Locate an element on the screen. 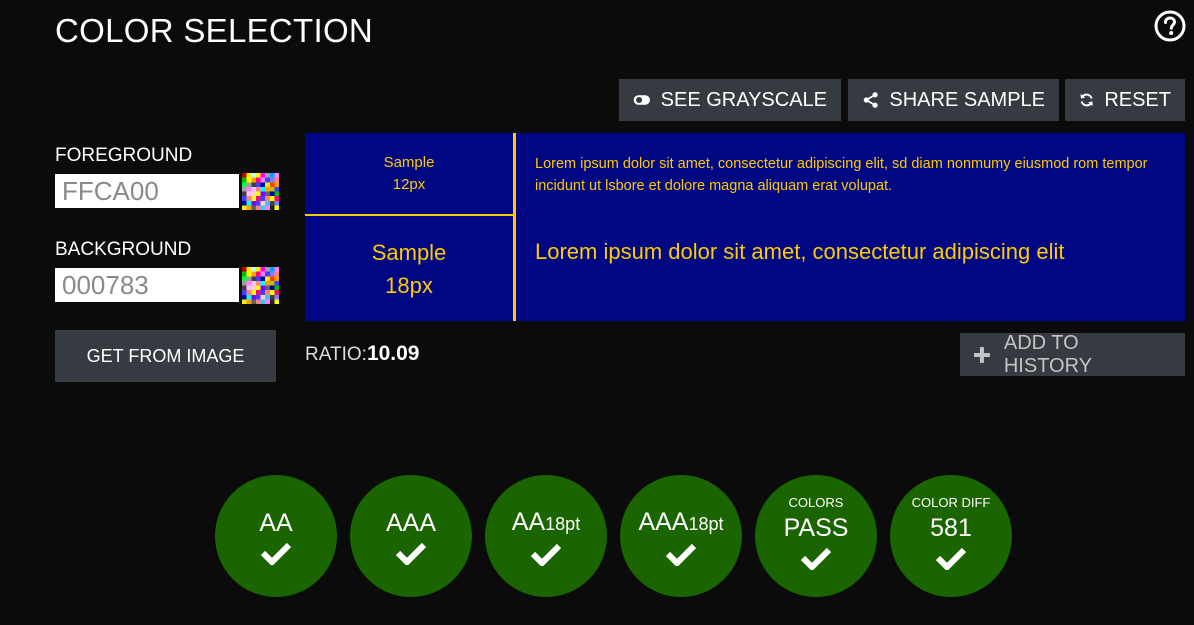  reset-label: RESET is located at coordinates (1137, 99).